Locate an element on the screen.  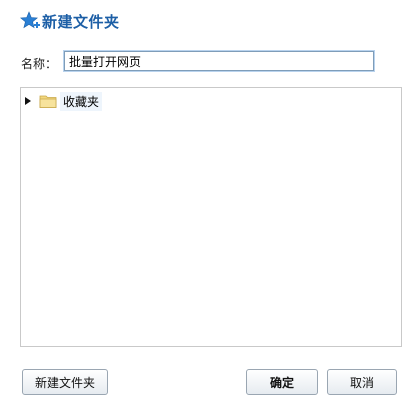
dialog-title: 新建文件夹 is located at coordinates (81, 21).